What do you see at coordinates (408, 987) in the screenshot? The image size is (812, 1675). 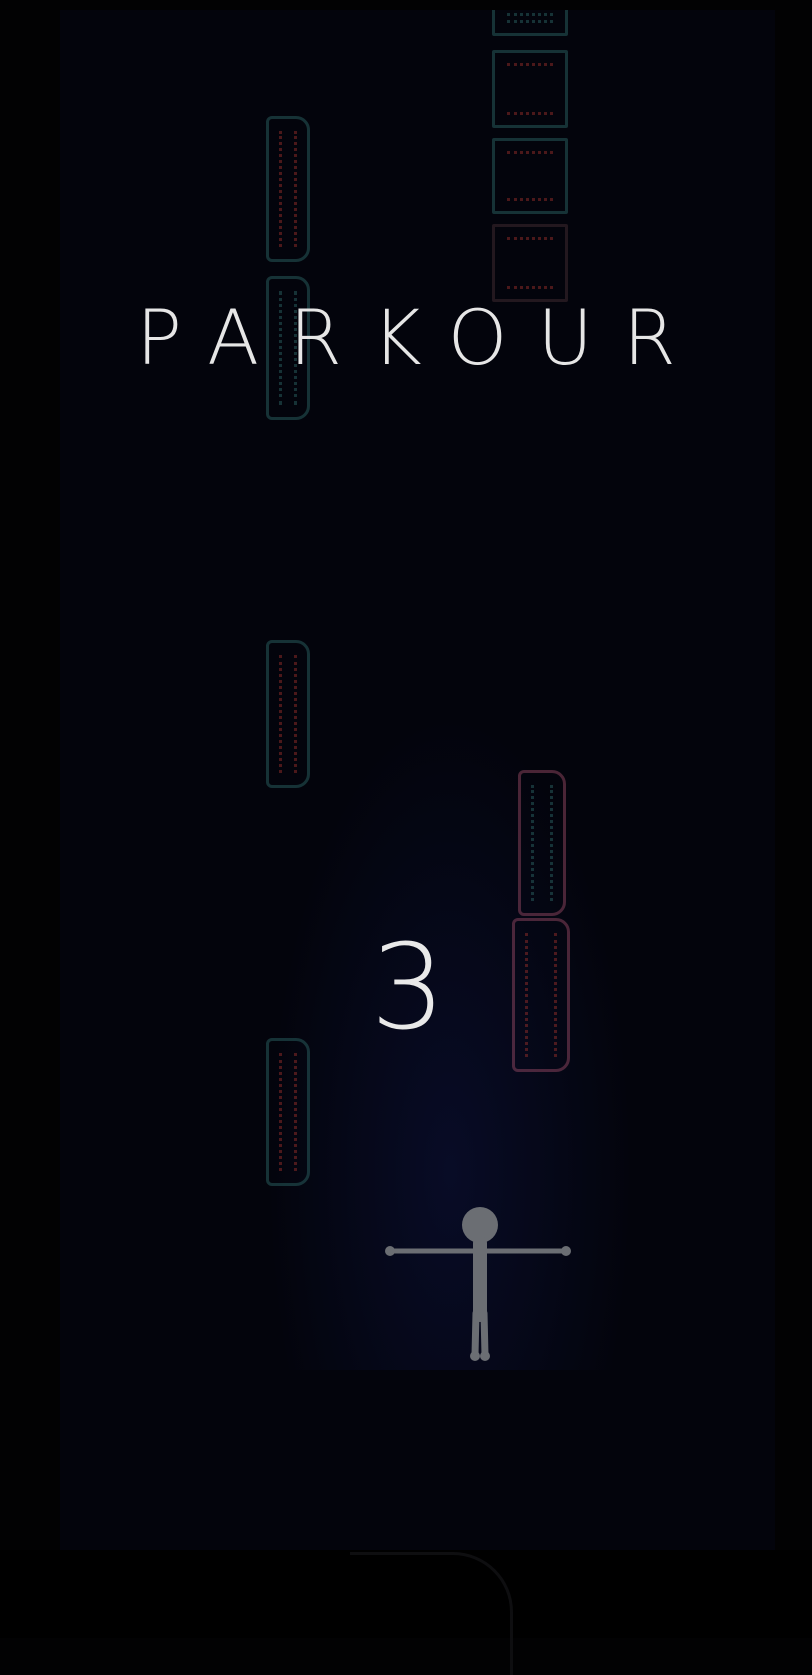 I see `countdown-number: 3` at bounding box center [408, 987].